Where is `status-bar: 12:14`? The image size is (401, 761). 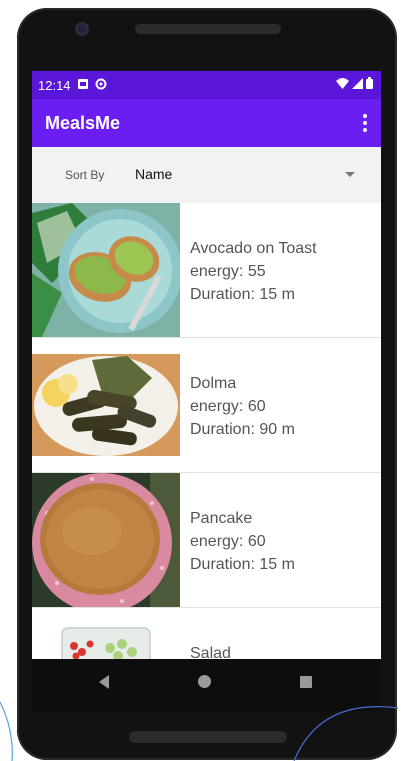 status-bar: 12:14 is located at coordinates (206, 85).